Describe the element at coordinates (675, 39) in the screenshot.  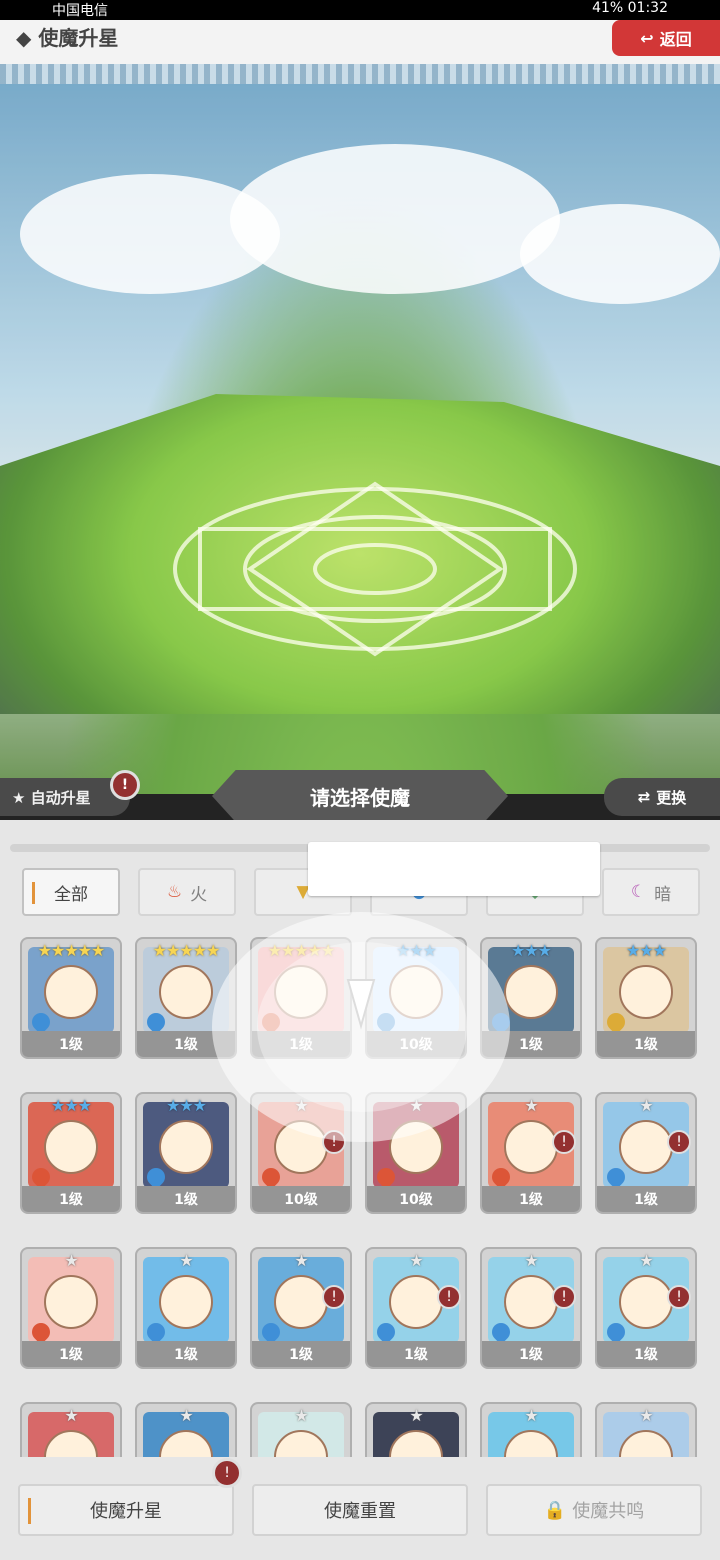
I see `back-label: 返回` at that location.